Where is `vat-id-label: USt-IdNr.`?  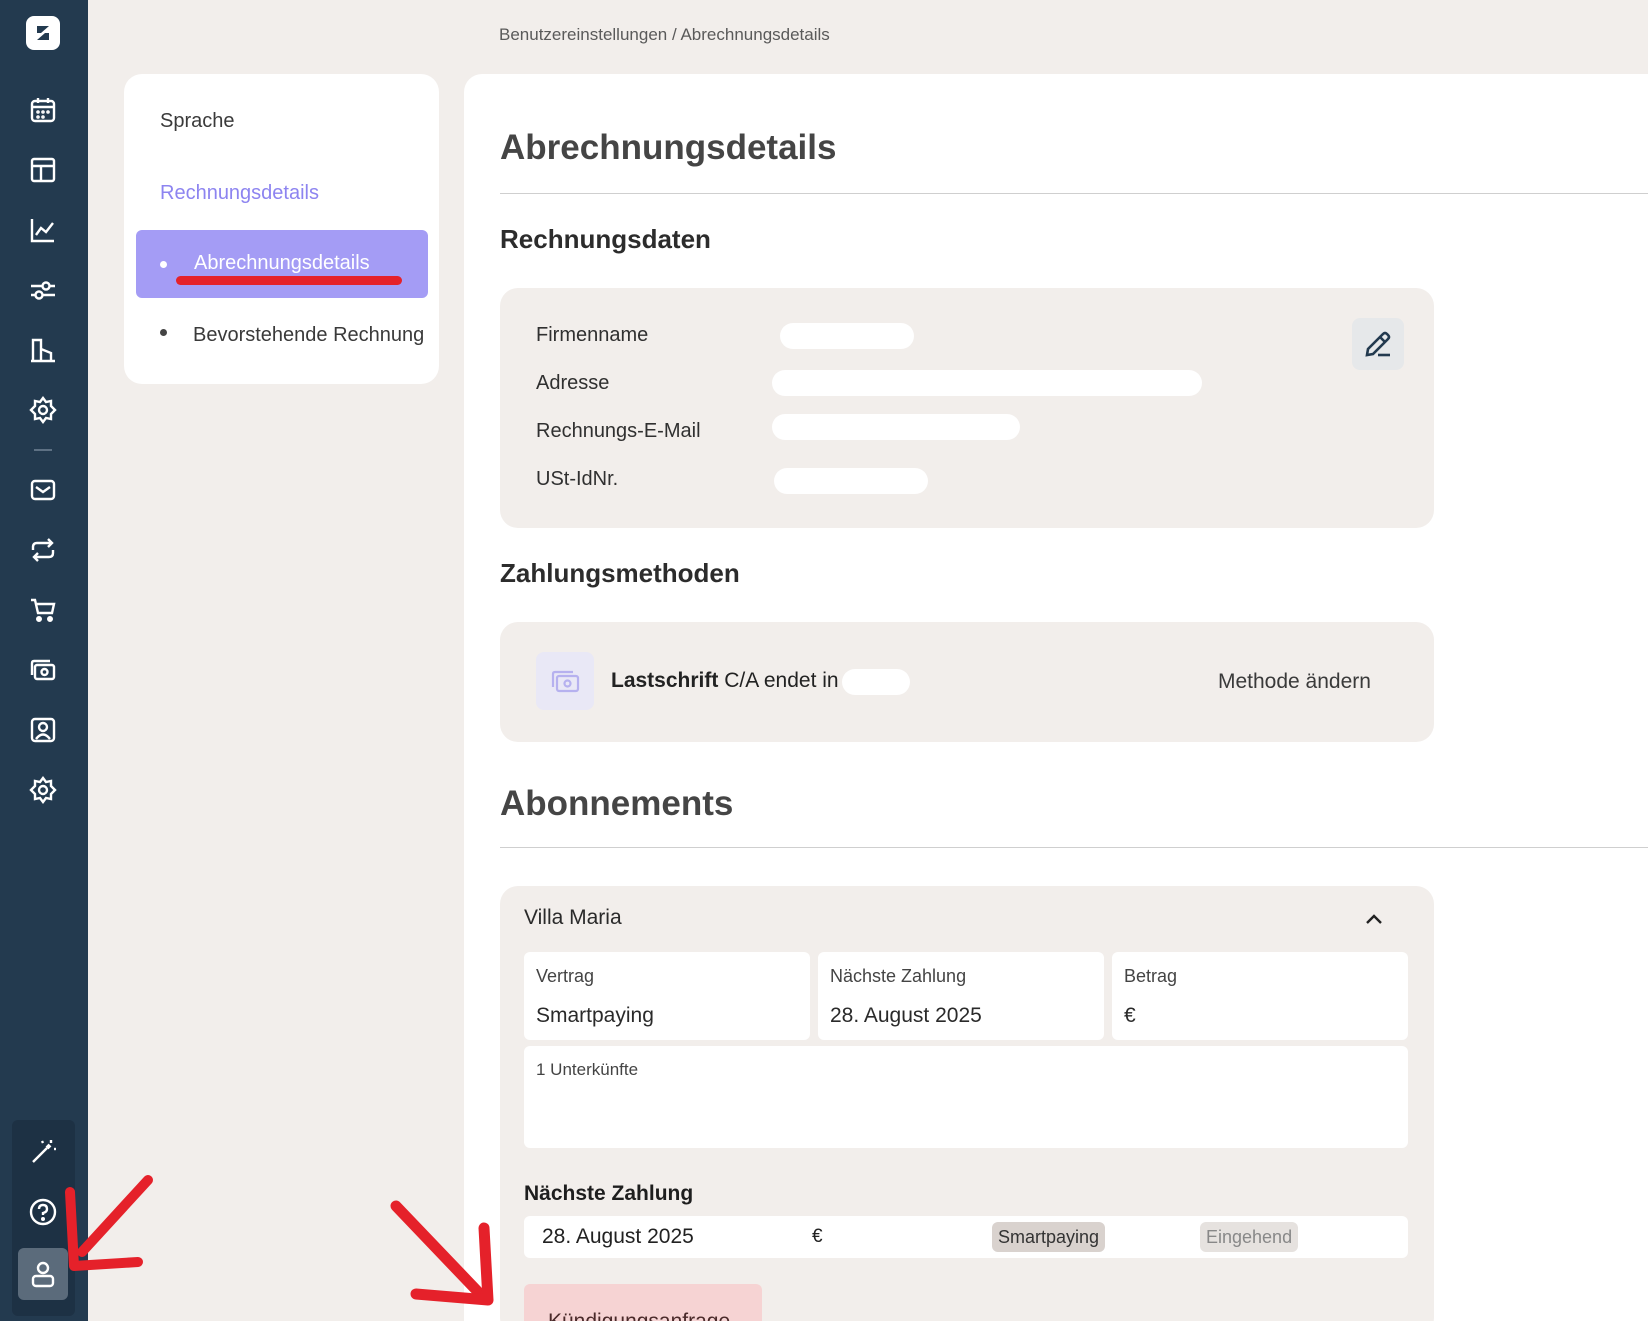
vat-id-label: USt-IdNr. is located at coordinates (577, 479).